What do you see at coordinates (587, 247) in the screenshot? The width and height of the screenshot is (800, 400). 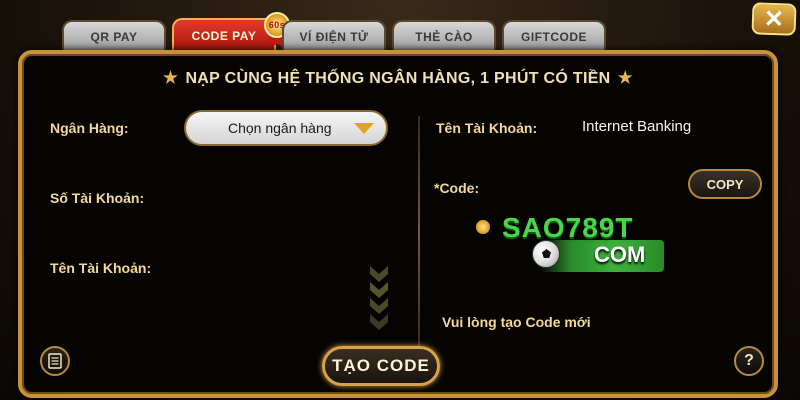 I see `sao789t-logo: SAO789T COM` at bounding box center [587, 247].